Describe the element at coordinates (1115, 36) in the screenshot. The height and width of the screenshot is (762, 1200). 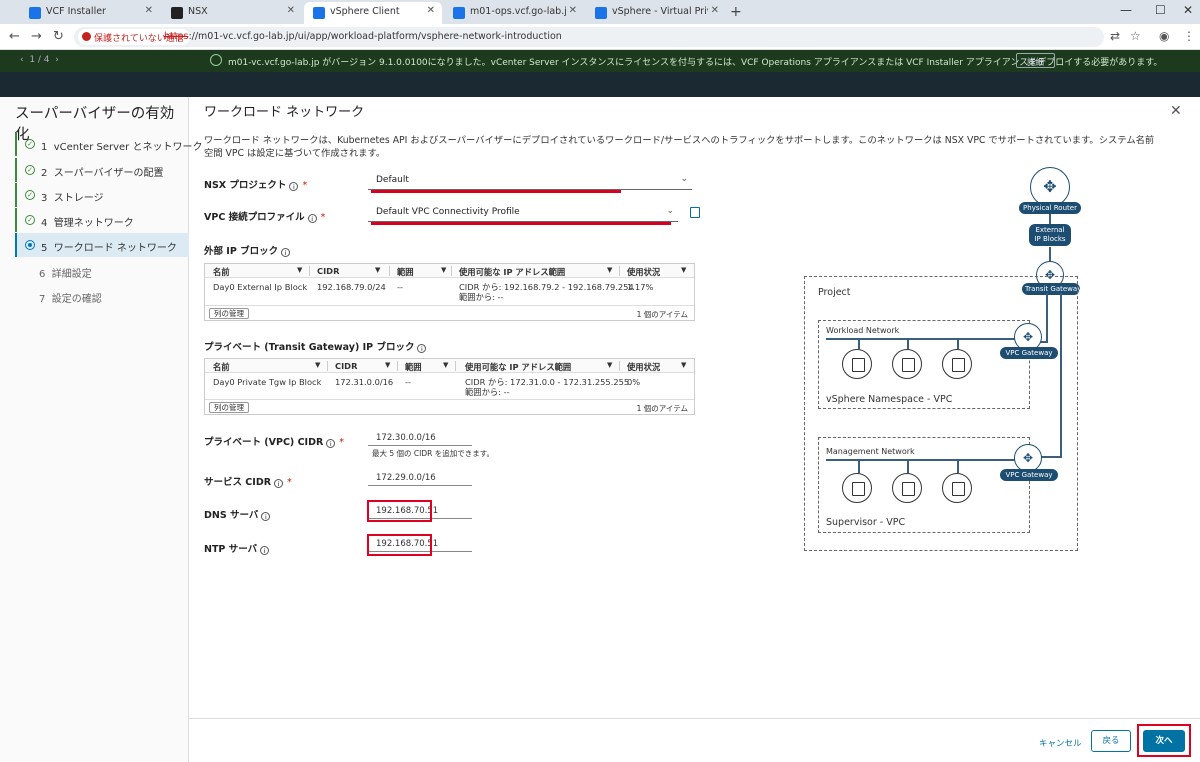
I see `translate-icon: ⇄` at that location.